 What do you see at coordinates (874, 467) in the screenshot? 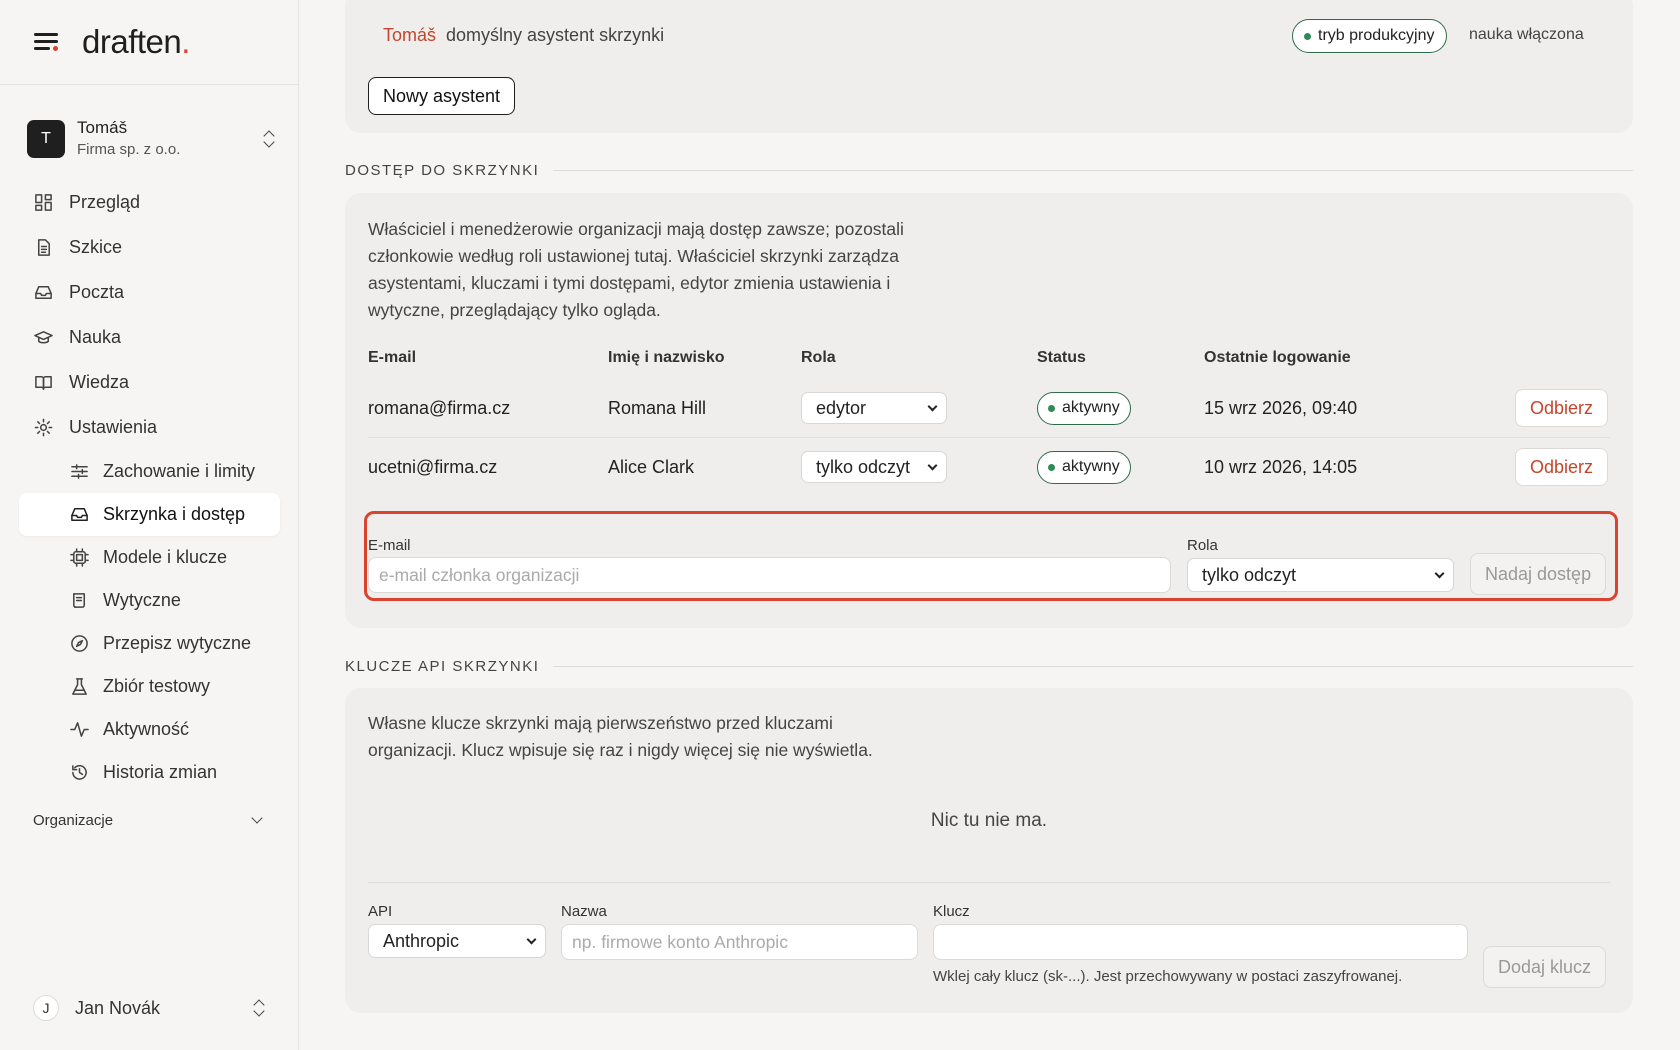
I see `role-select: tylko odczyt` at bounding box center [874, 467].